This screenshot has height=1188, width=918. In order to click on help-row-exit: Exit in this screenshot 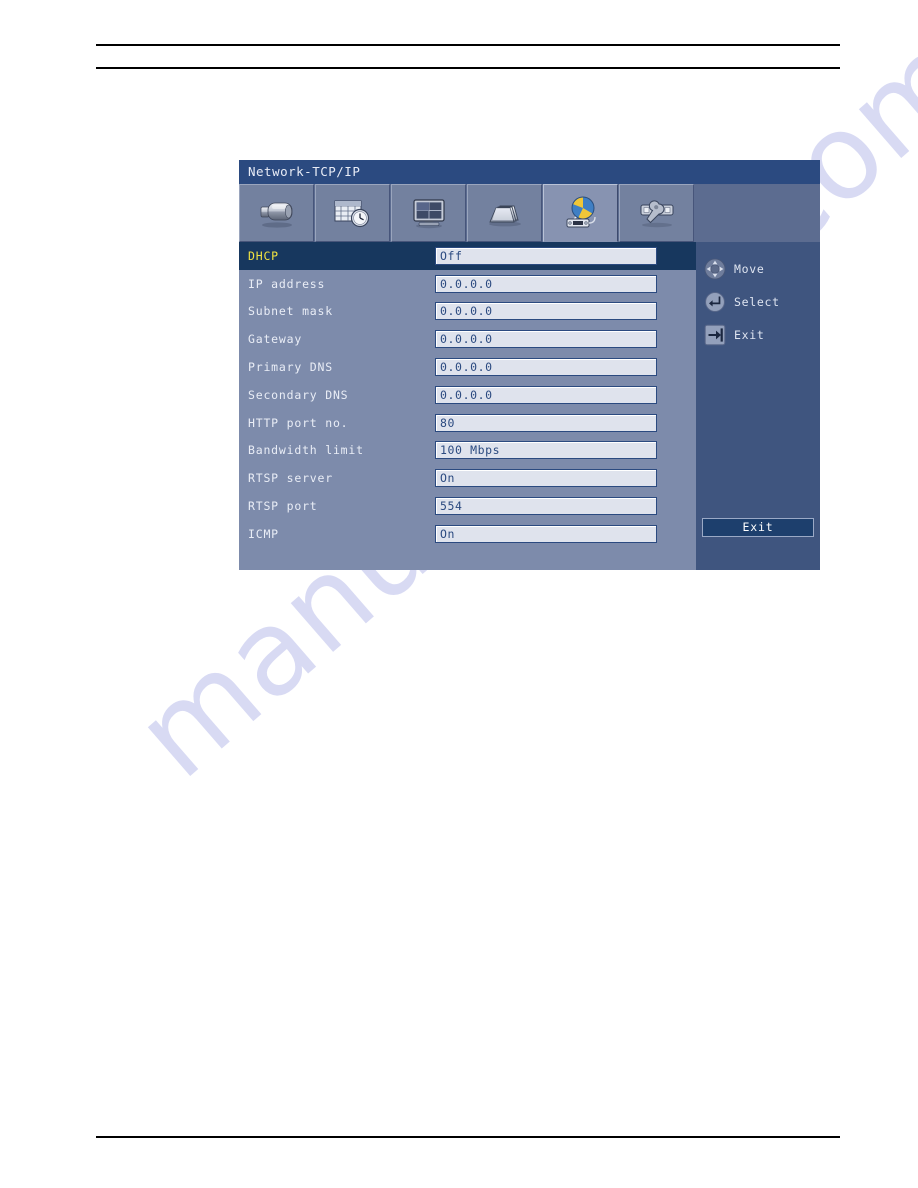, I will do `click(762, 335)`.